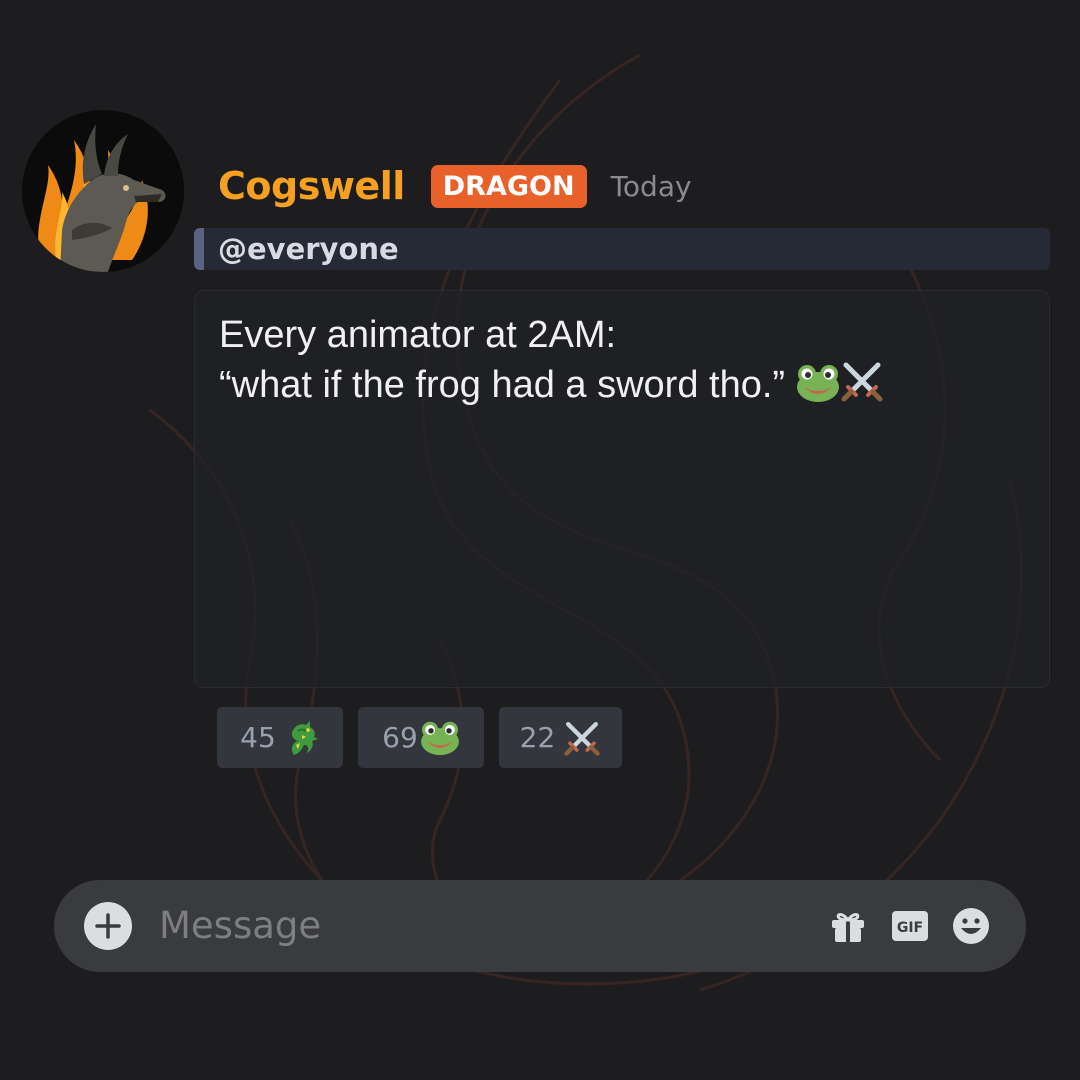 The width and height of the screenshot is (1080, 1080). Describe the element at coordinates (560, 737) in the screenshot. I see `reaction-crossed-swords: 22` at that location.